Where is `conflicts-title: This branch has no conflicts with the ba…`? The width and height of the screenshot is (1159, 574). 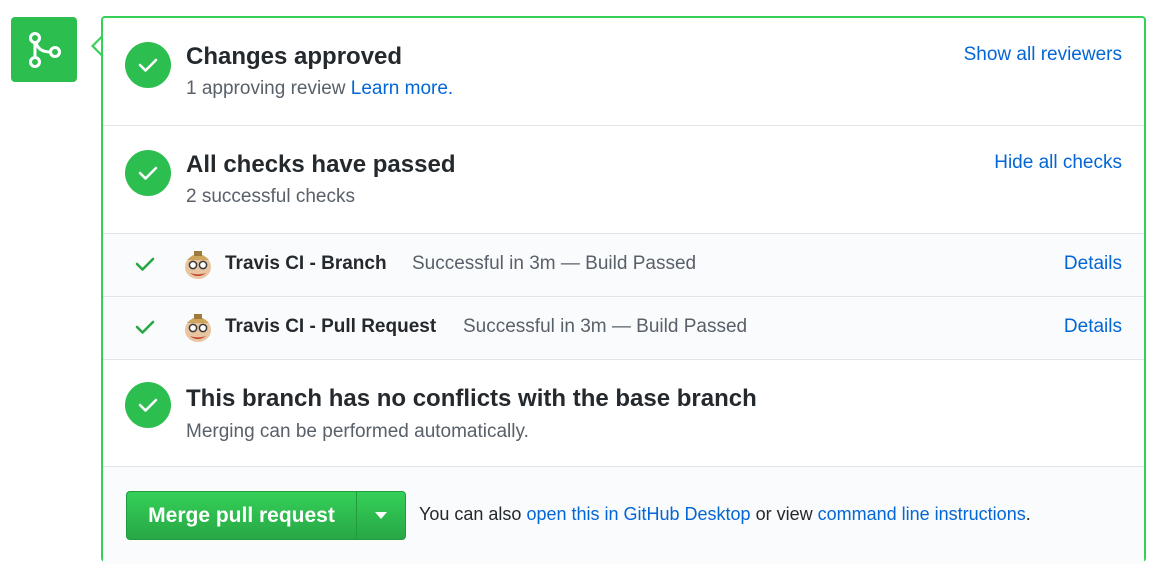
conflicts-title: This branch has no conflicts with the ba… is located at coordinates (471, 398).